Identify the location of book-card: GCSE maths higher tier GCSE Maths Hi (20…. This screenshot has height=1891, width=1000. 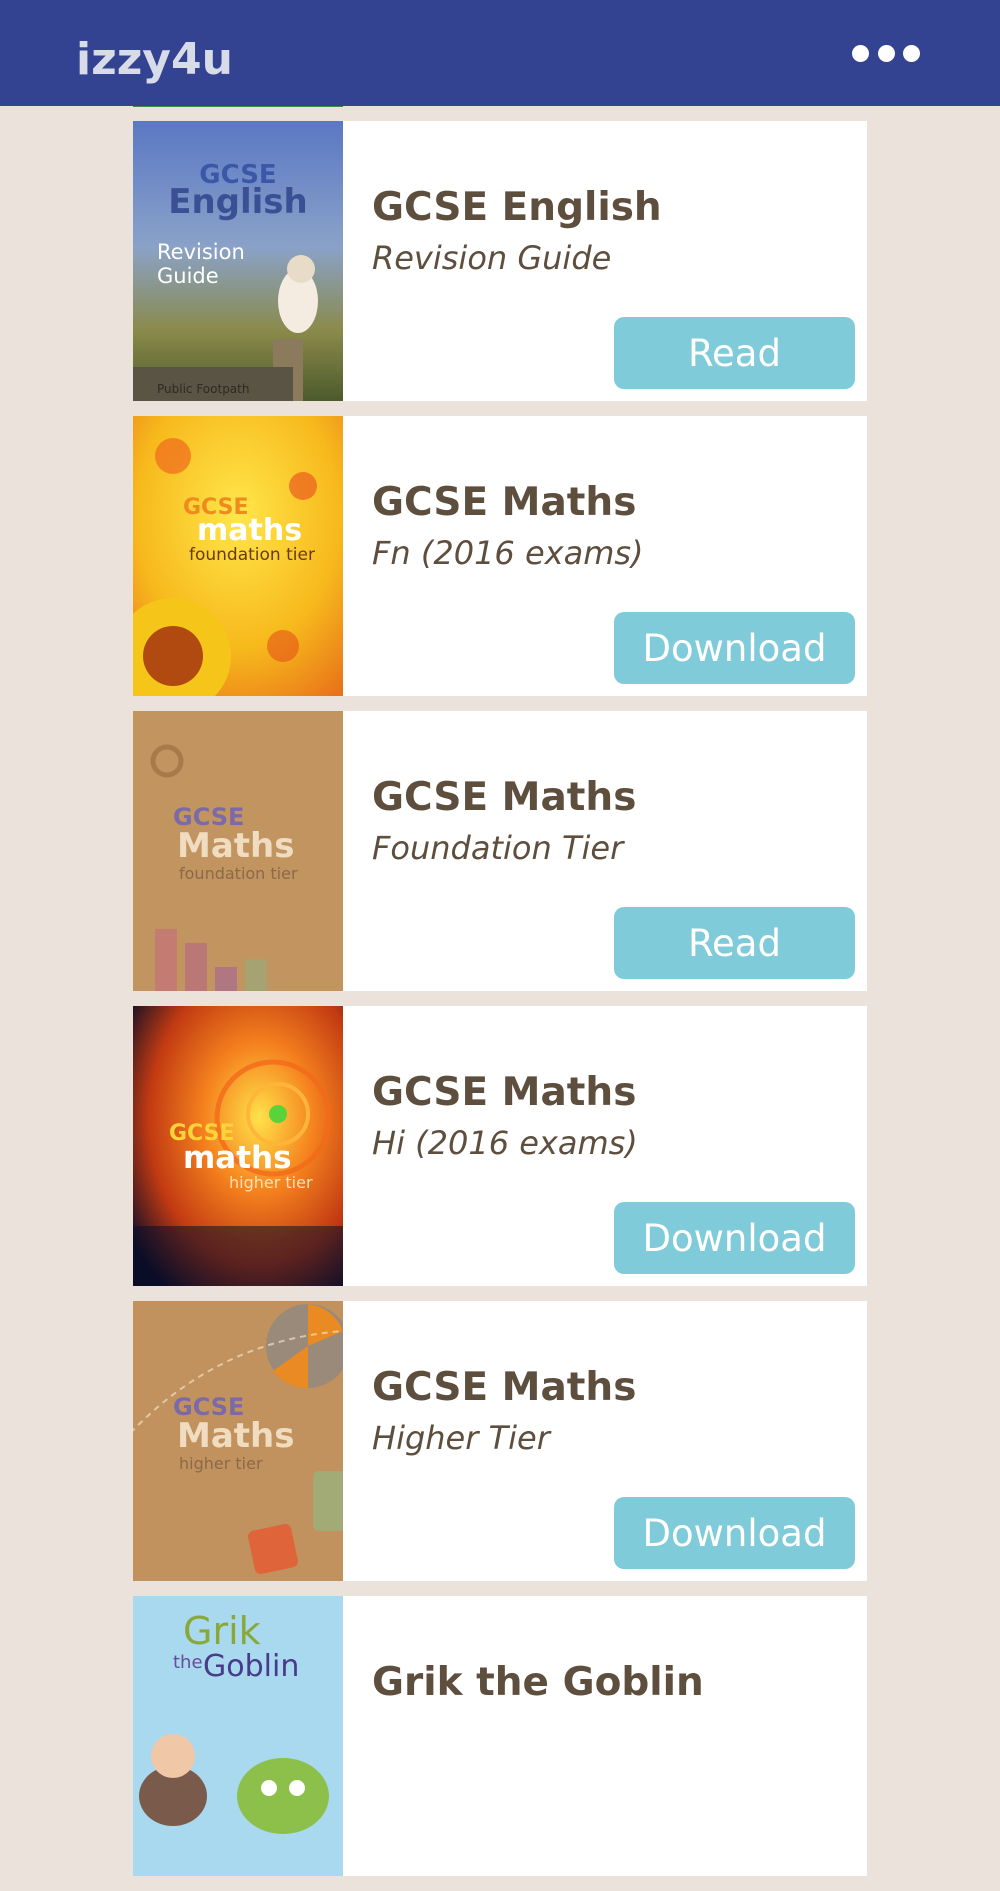
(500, 1146).